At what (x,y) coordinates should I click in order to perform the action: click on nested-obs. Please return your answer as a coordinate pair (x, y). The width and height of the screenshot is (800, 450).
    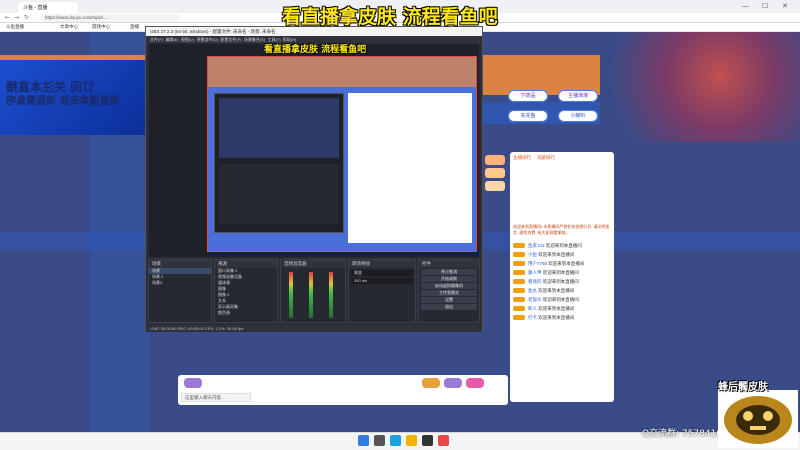
    Looking at the image, I should click on (279, 163).